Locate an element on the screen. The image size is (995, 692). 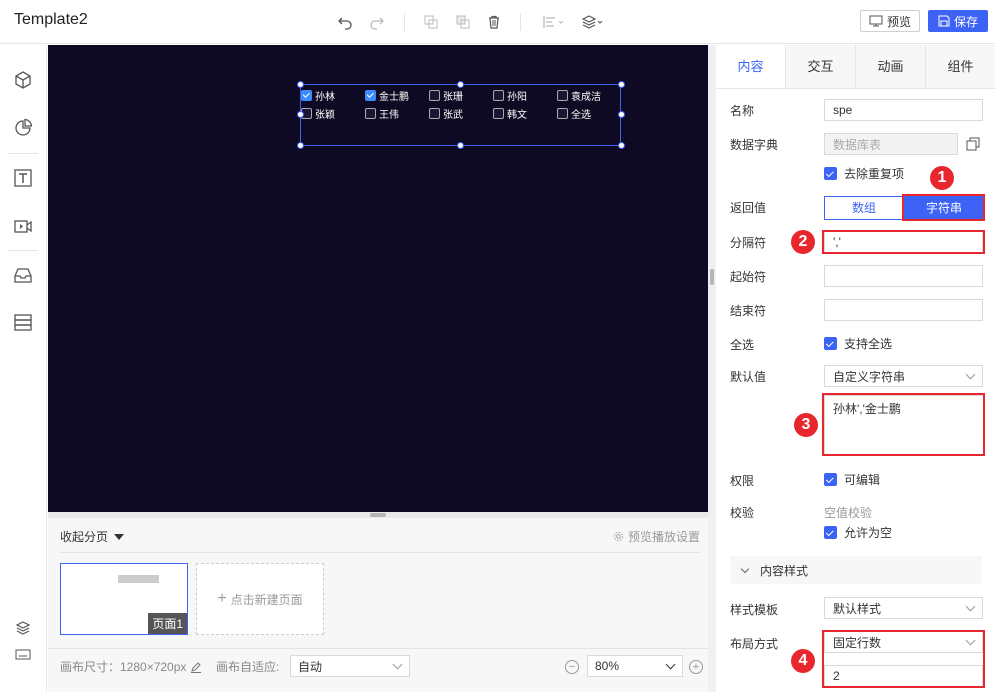
end-label: 结束符 is located at coordinates (748, 311).